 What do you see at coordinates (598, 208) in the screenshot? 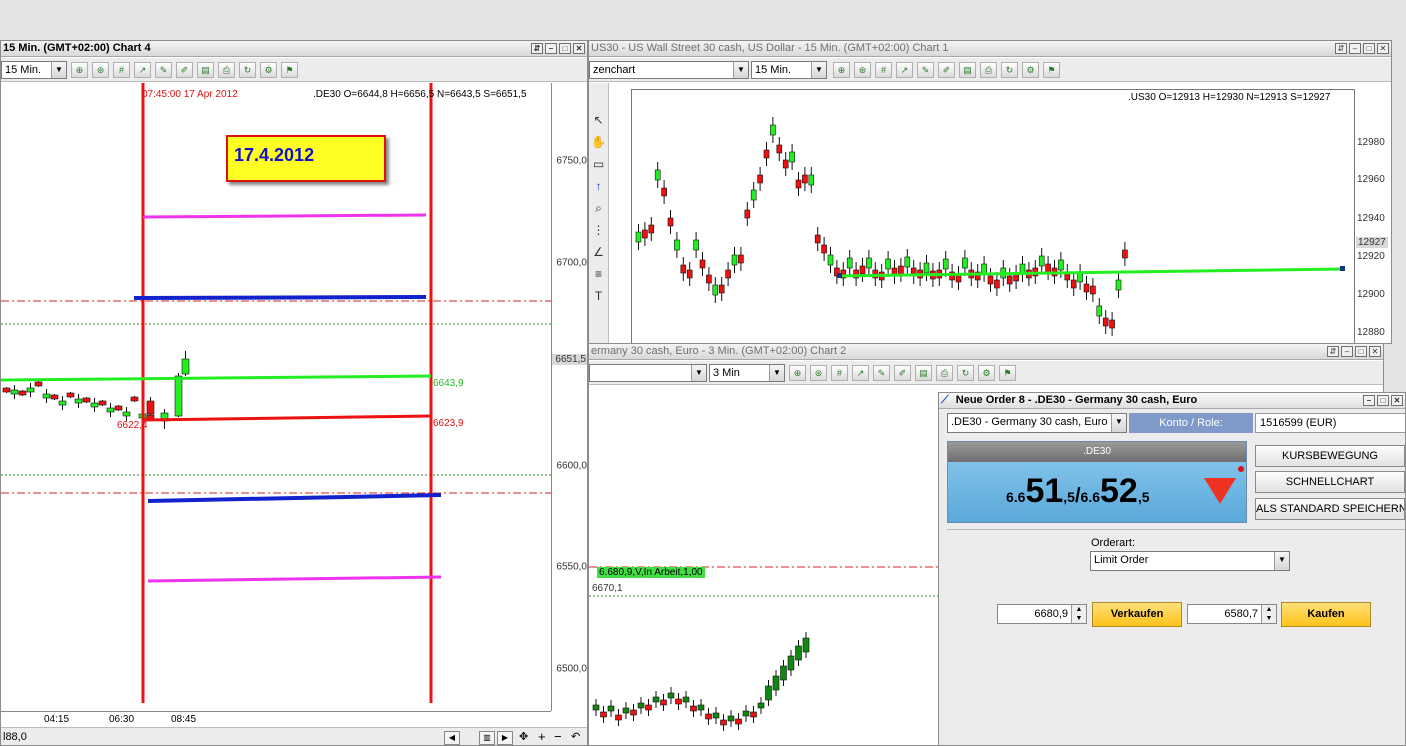
I see `magnifier-icon: ⌕` at bounding box center [598, 208].